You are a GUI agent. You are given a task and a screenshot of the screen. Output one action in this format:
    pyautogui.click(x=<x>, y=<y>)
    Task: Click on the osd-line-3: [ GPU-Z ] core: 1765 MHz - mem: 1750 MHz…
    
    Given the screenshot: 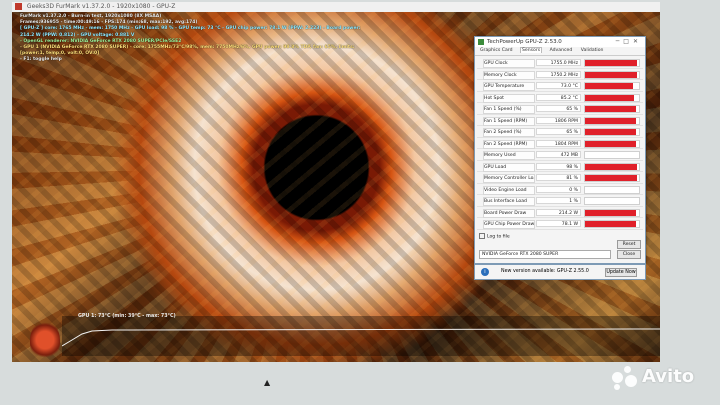 What is the action you would take?
    pyautogui.click(x=190, y=32)
    